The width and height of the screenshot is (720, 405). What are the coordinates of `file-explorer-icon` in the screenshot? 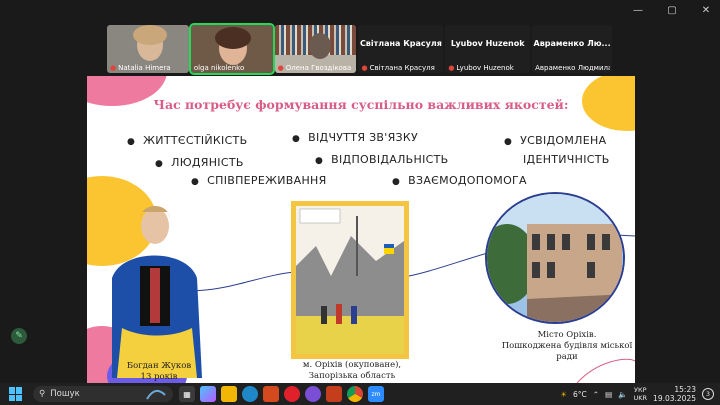 It's located at (229, 394).